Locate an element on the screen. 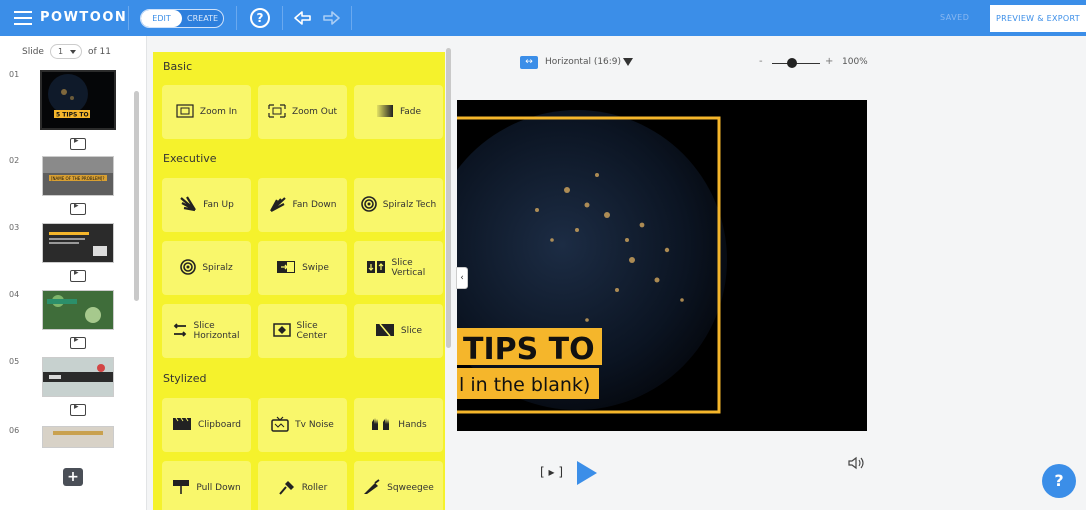 The height and width of the screenshot is (510, 1086). transition-slice: Slice is located at coordinates (398, 331).